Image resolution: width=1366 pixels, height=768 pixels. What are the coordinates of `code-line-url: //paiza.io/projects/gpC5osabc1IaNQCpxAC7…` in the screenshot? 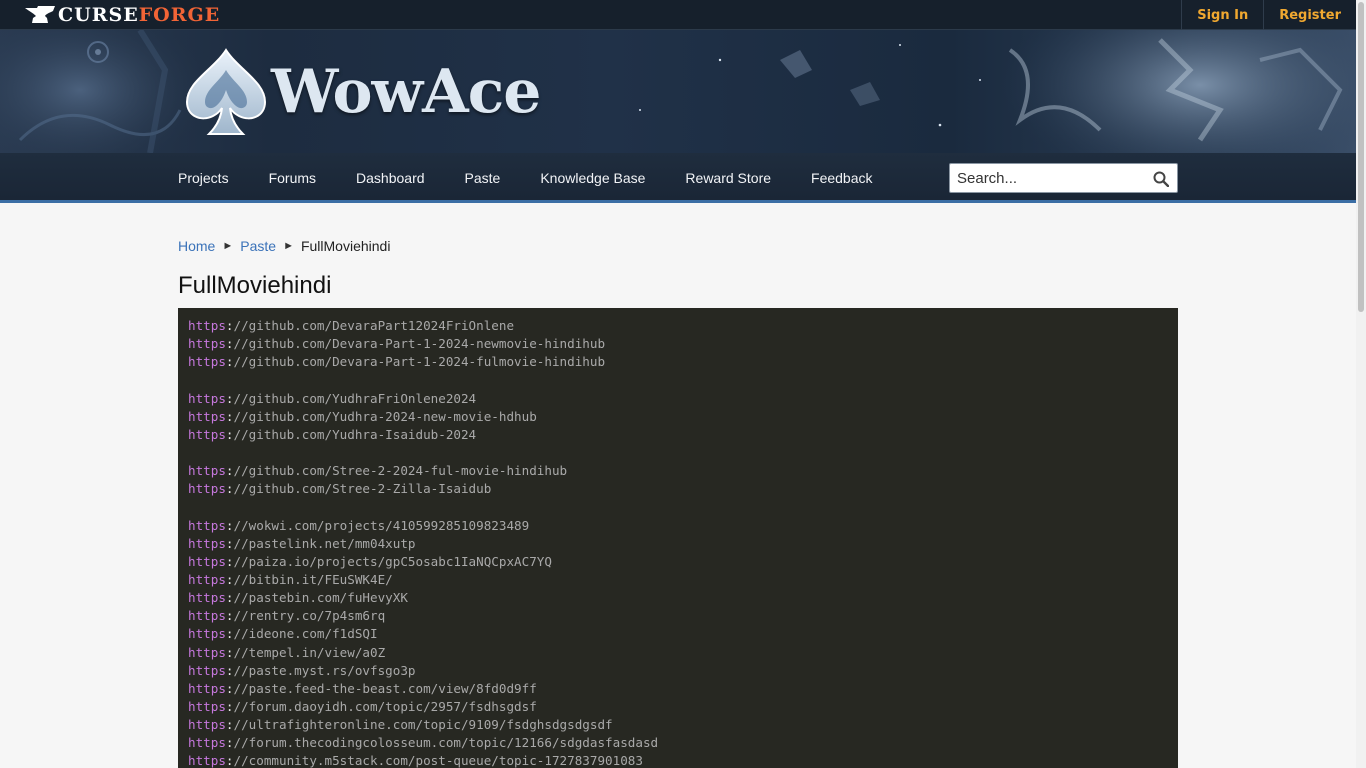 It's located at (392, 561).